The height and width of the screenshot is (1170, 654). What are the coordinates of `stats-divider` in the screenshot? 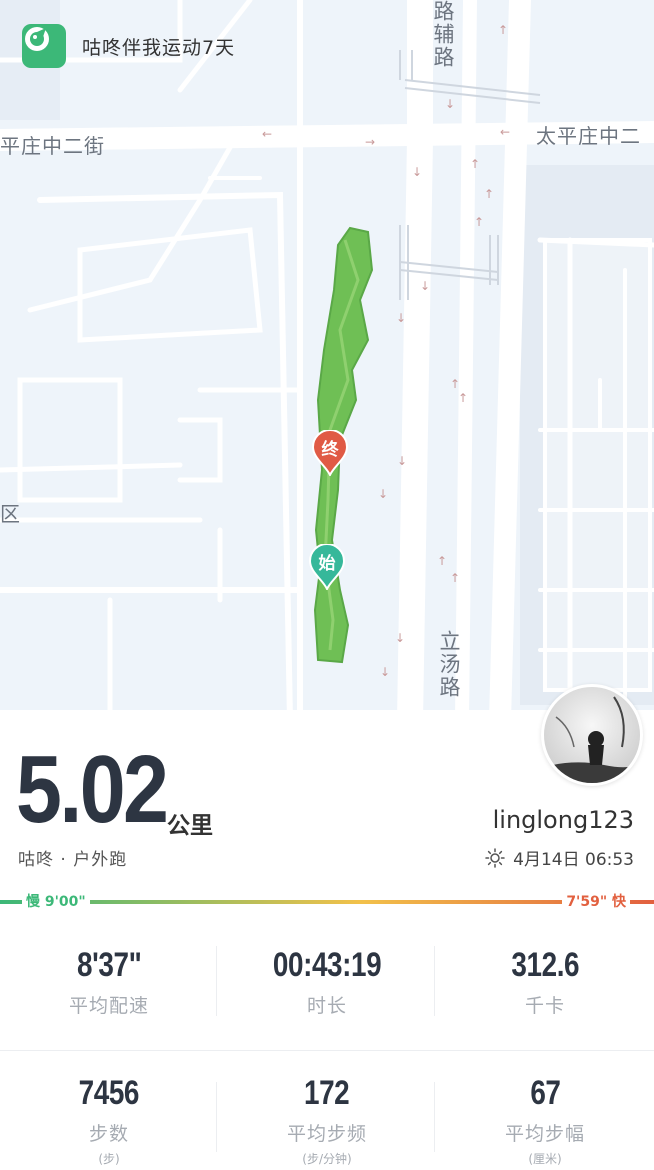 It's located at (327, 1050).